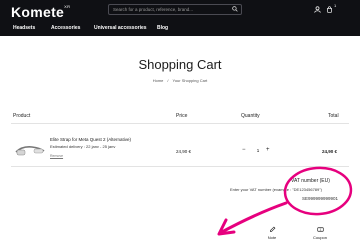 The height and width of the screenshot is (250, 360). I want to click on quantity-input, so click(258, 150).